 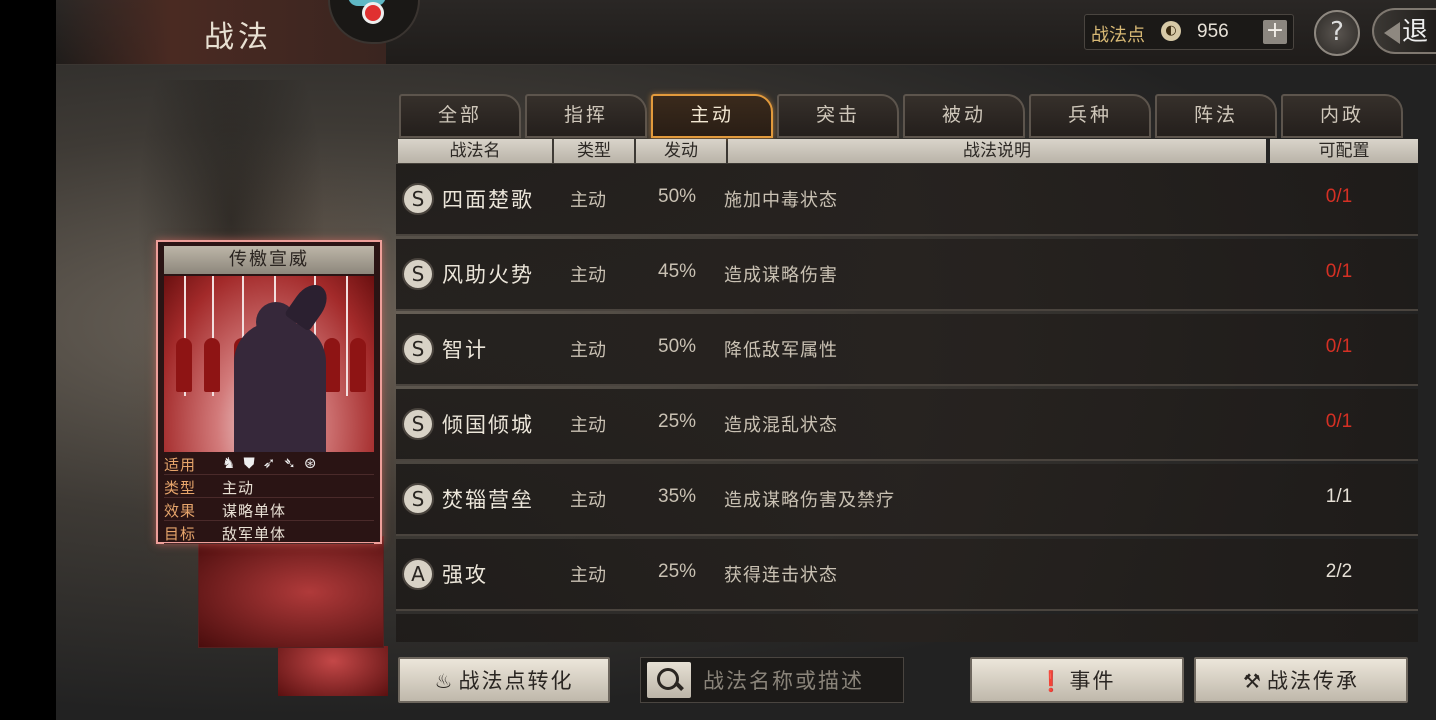 I want to click on inherit-tactic-button: ⚒ 战法传承, so click(x=1301, y=680).